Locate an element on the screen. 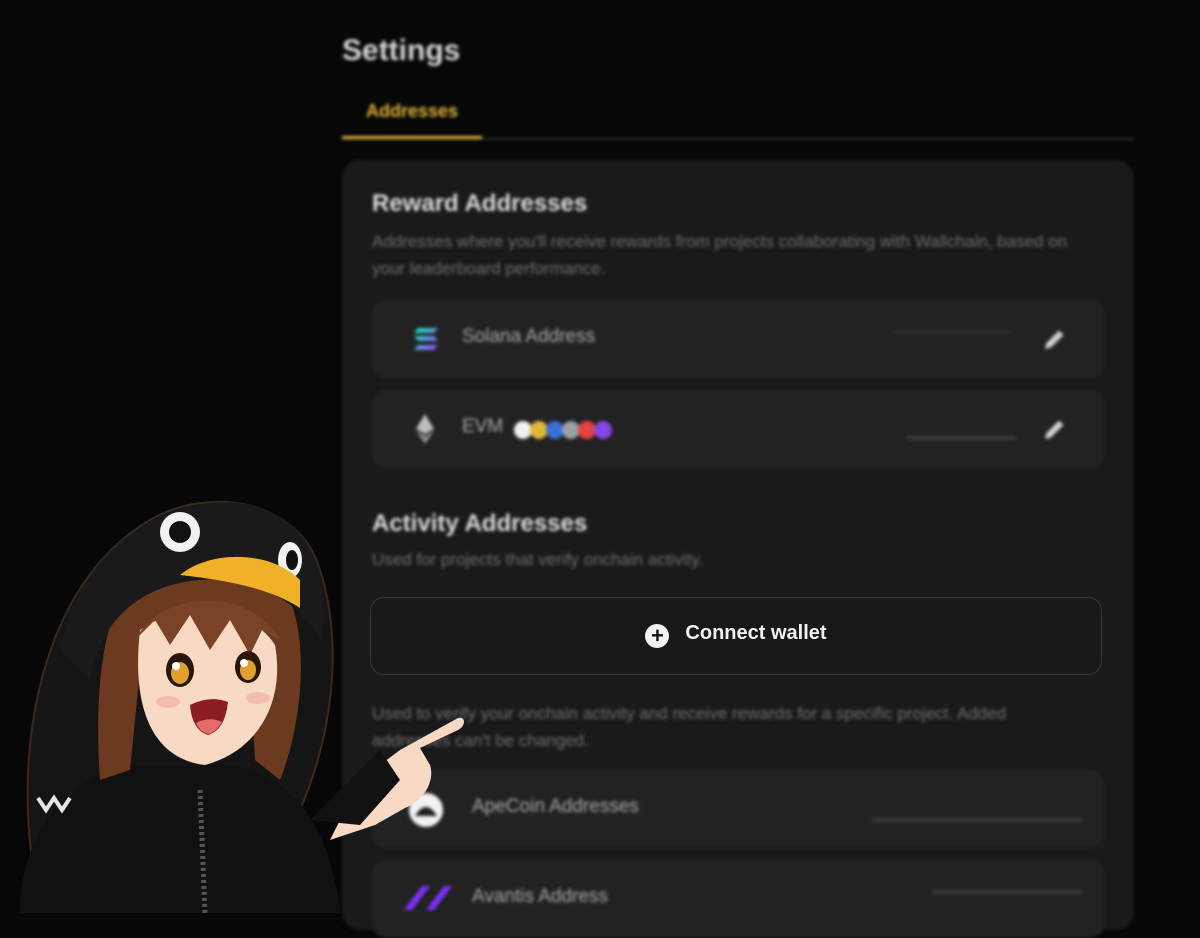 The width and height of the screenshot is (1200, 938). chain-icon is located at coordinates (603, 430).